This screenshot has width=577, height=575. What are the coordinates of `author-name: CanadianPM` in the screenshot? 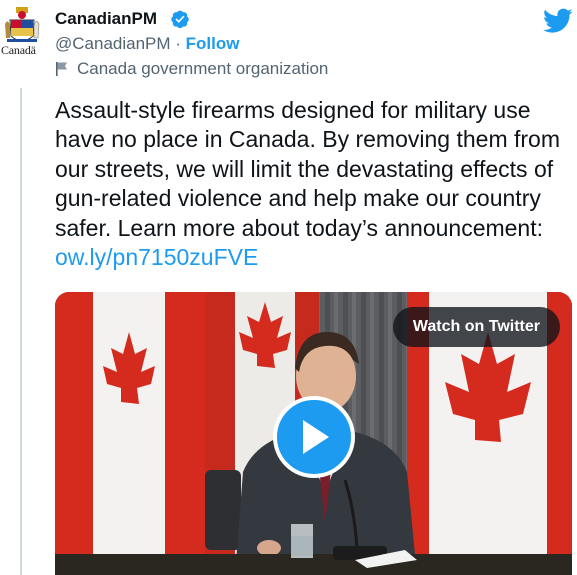 It's located at (106, 19).